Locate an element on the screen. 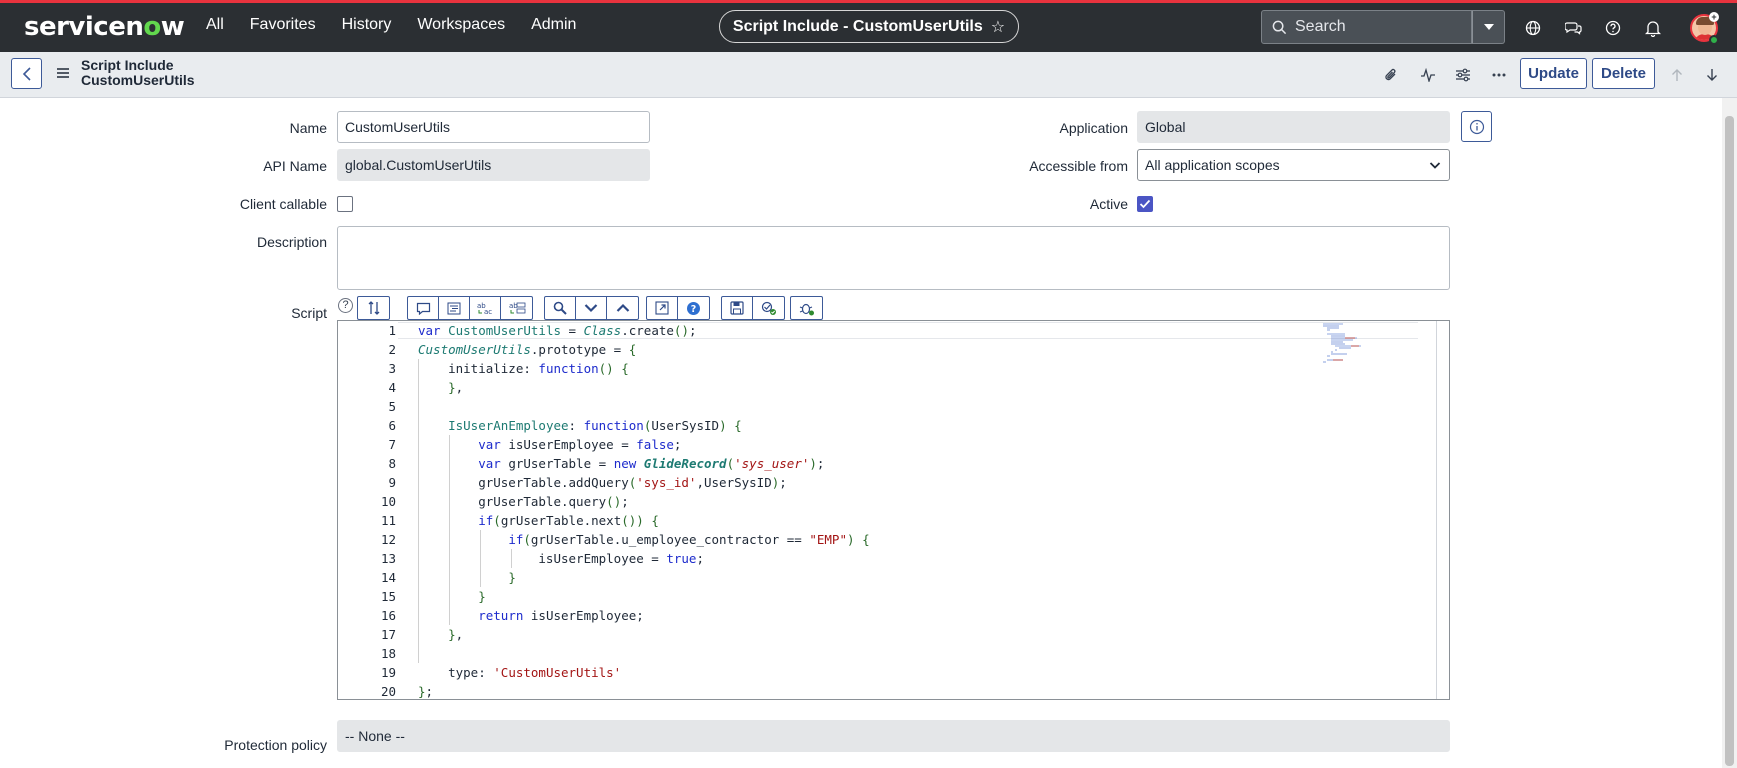 This screenshot has height=768, width=1737. api-name-label: API Name is located at coordinates (295, 166).